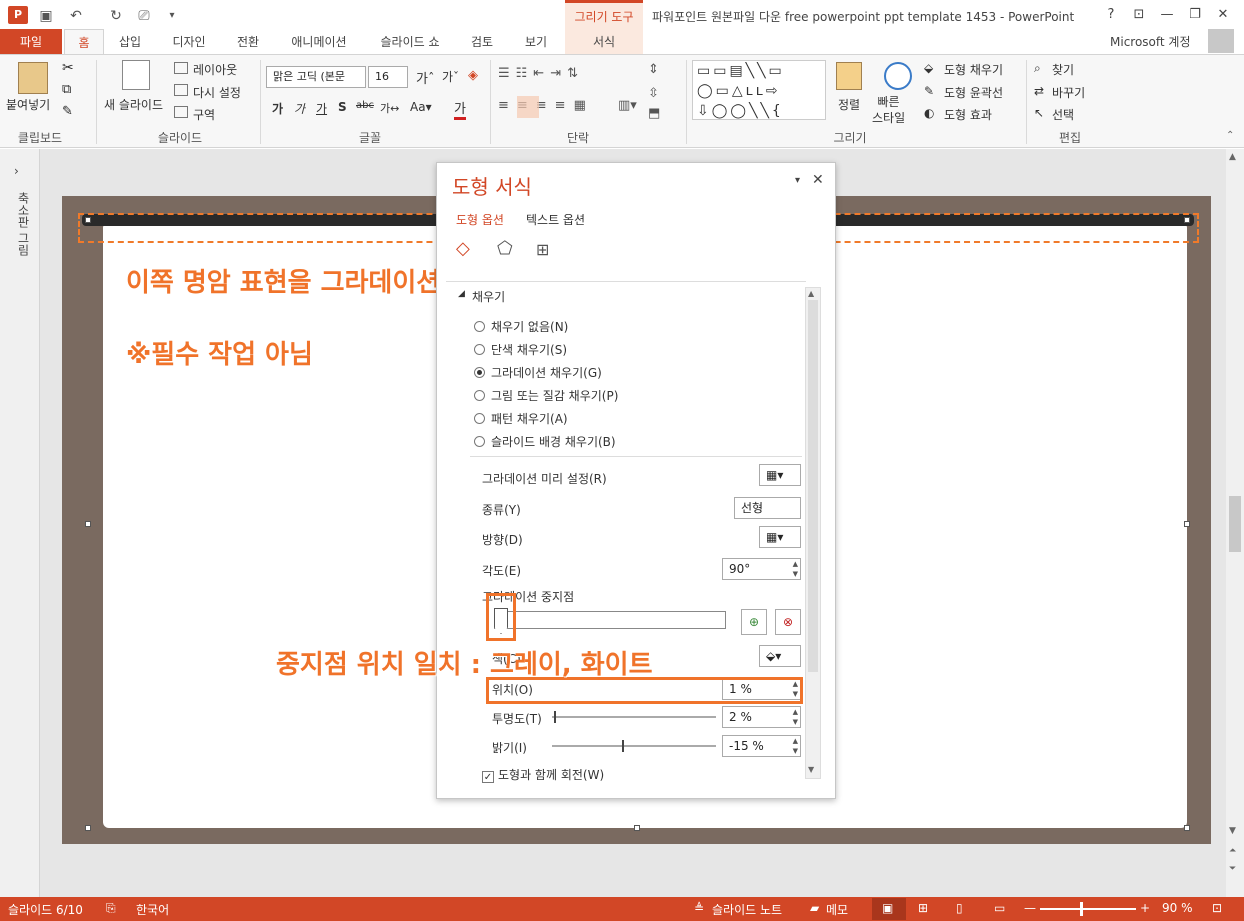 This screenshot has height=921, width=1244. What do you see at coordinates (780, 537) in the screenshot?
I see `direction-dropdown: ▦▾` at bounding box center [780, 537].